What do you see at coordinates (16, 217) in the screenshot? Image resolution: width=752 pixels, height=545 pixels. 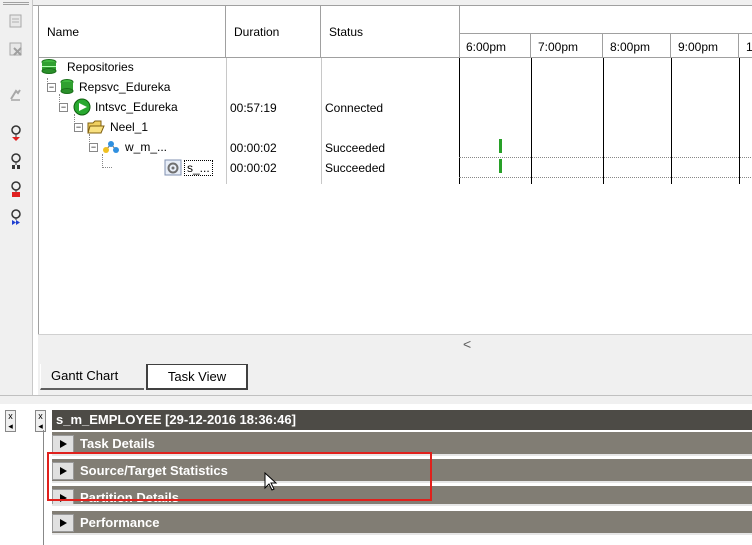 I see `resume-workflow-icon` at bounding box center [16, 217].